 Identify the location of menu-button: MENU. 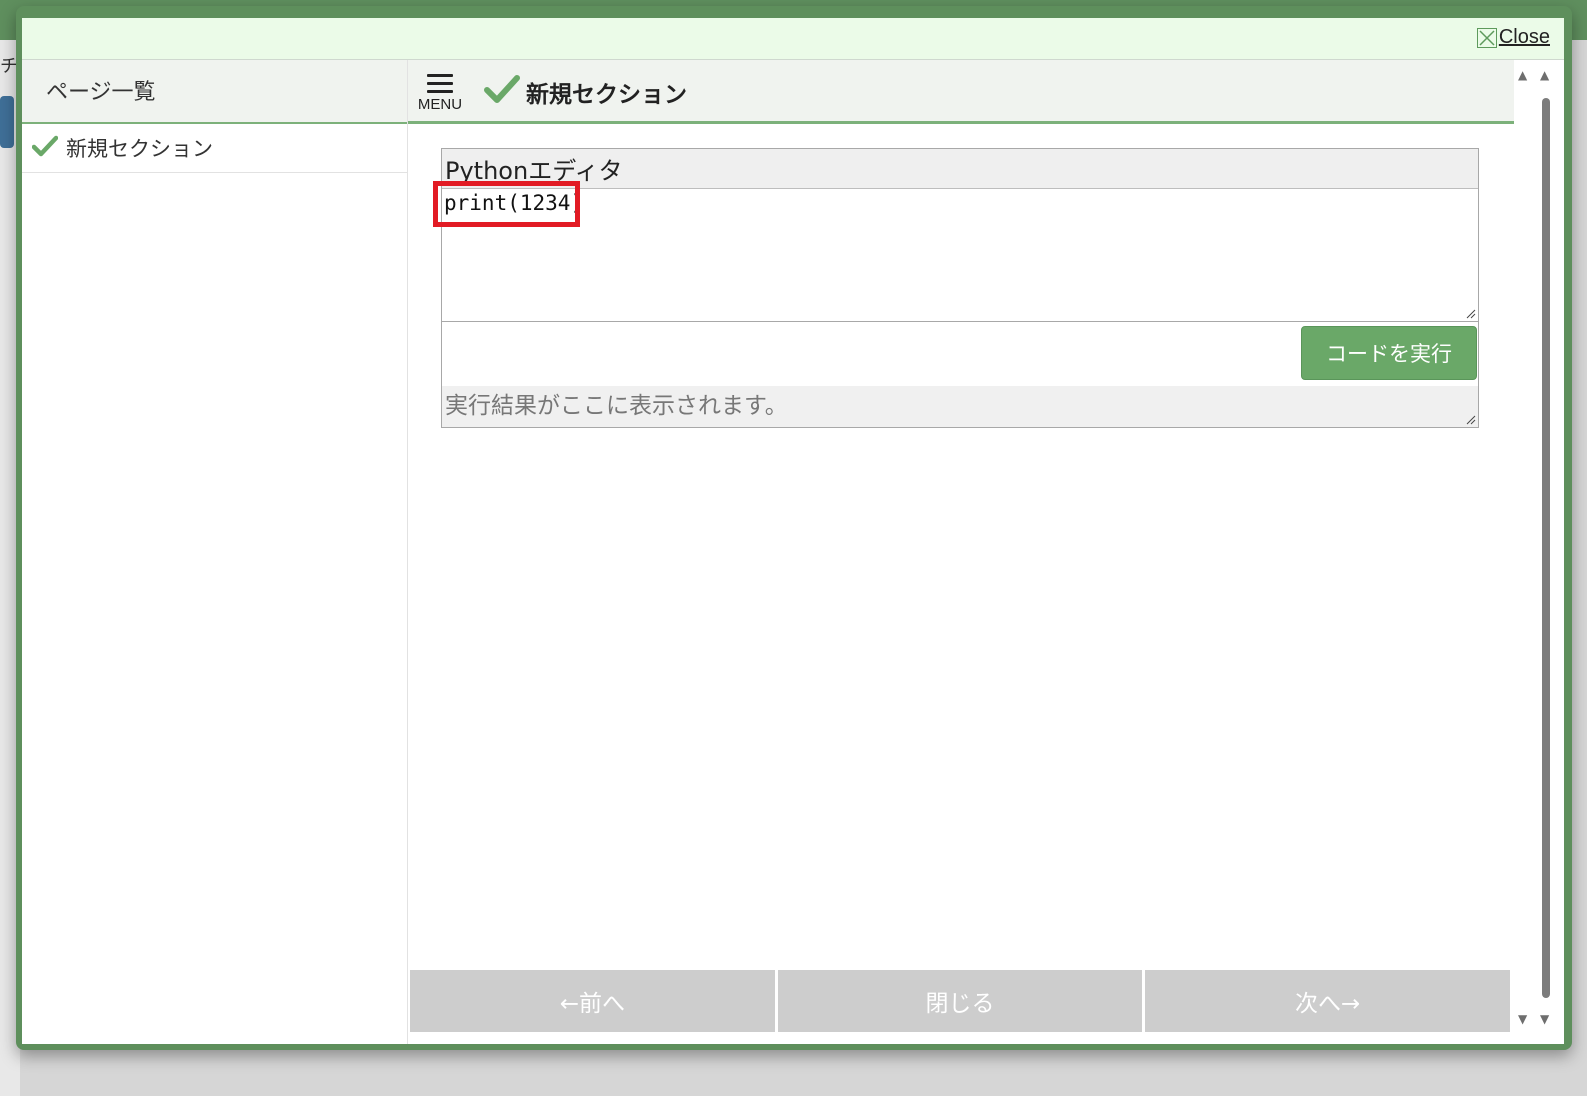
(440, 96).